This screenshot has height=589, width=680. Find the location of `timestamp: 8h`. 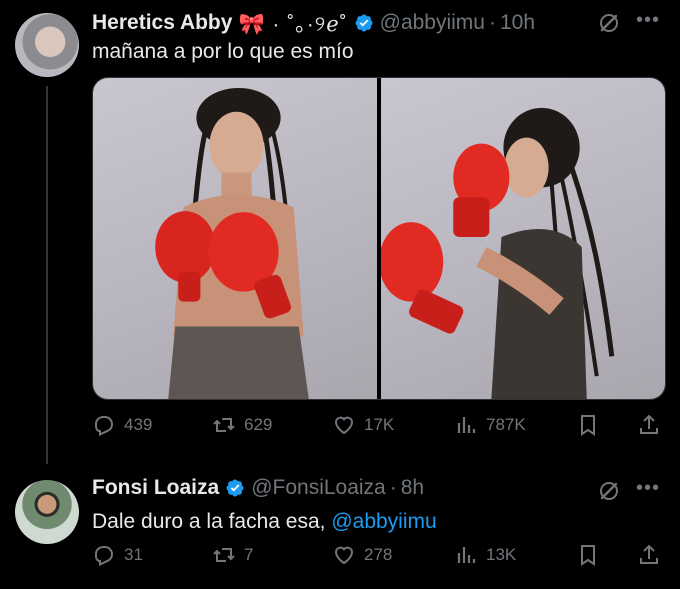

timestamp: 8h is located at coordinates (412, 488).